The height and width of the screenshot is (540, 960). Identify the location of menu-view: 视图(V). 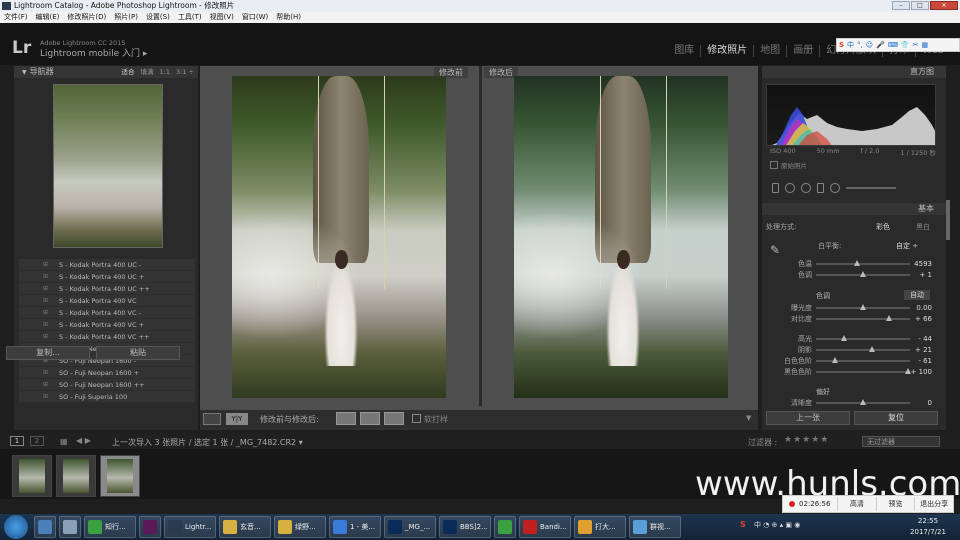
(222, 17).